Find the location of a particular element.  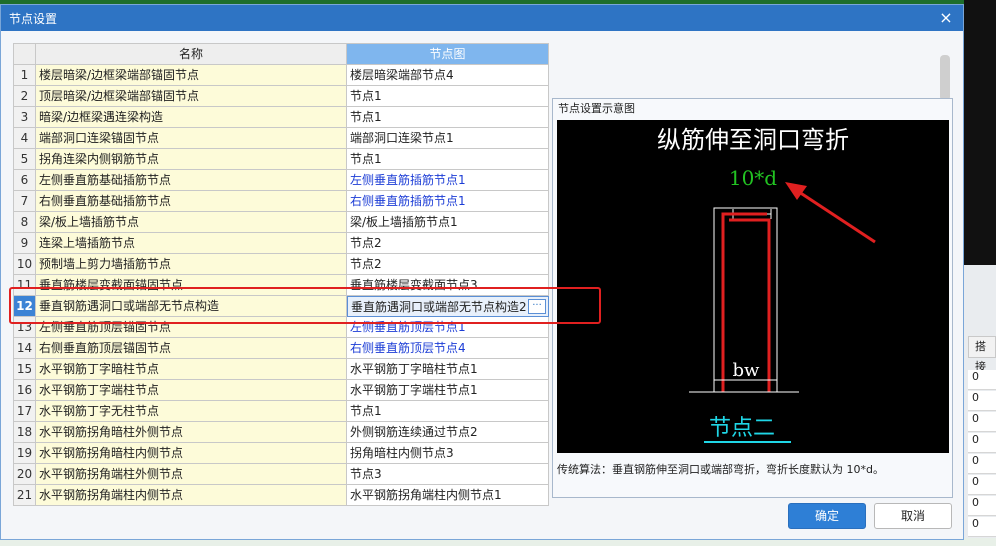

table-row: 11 垂直筋楼层变截面锚固节点 垂直筋楼层变截面节点3 is located at coordinates (281, 285).